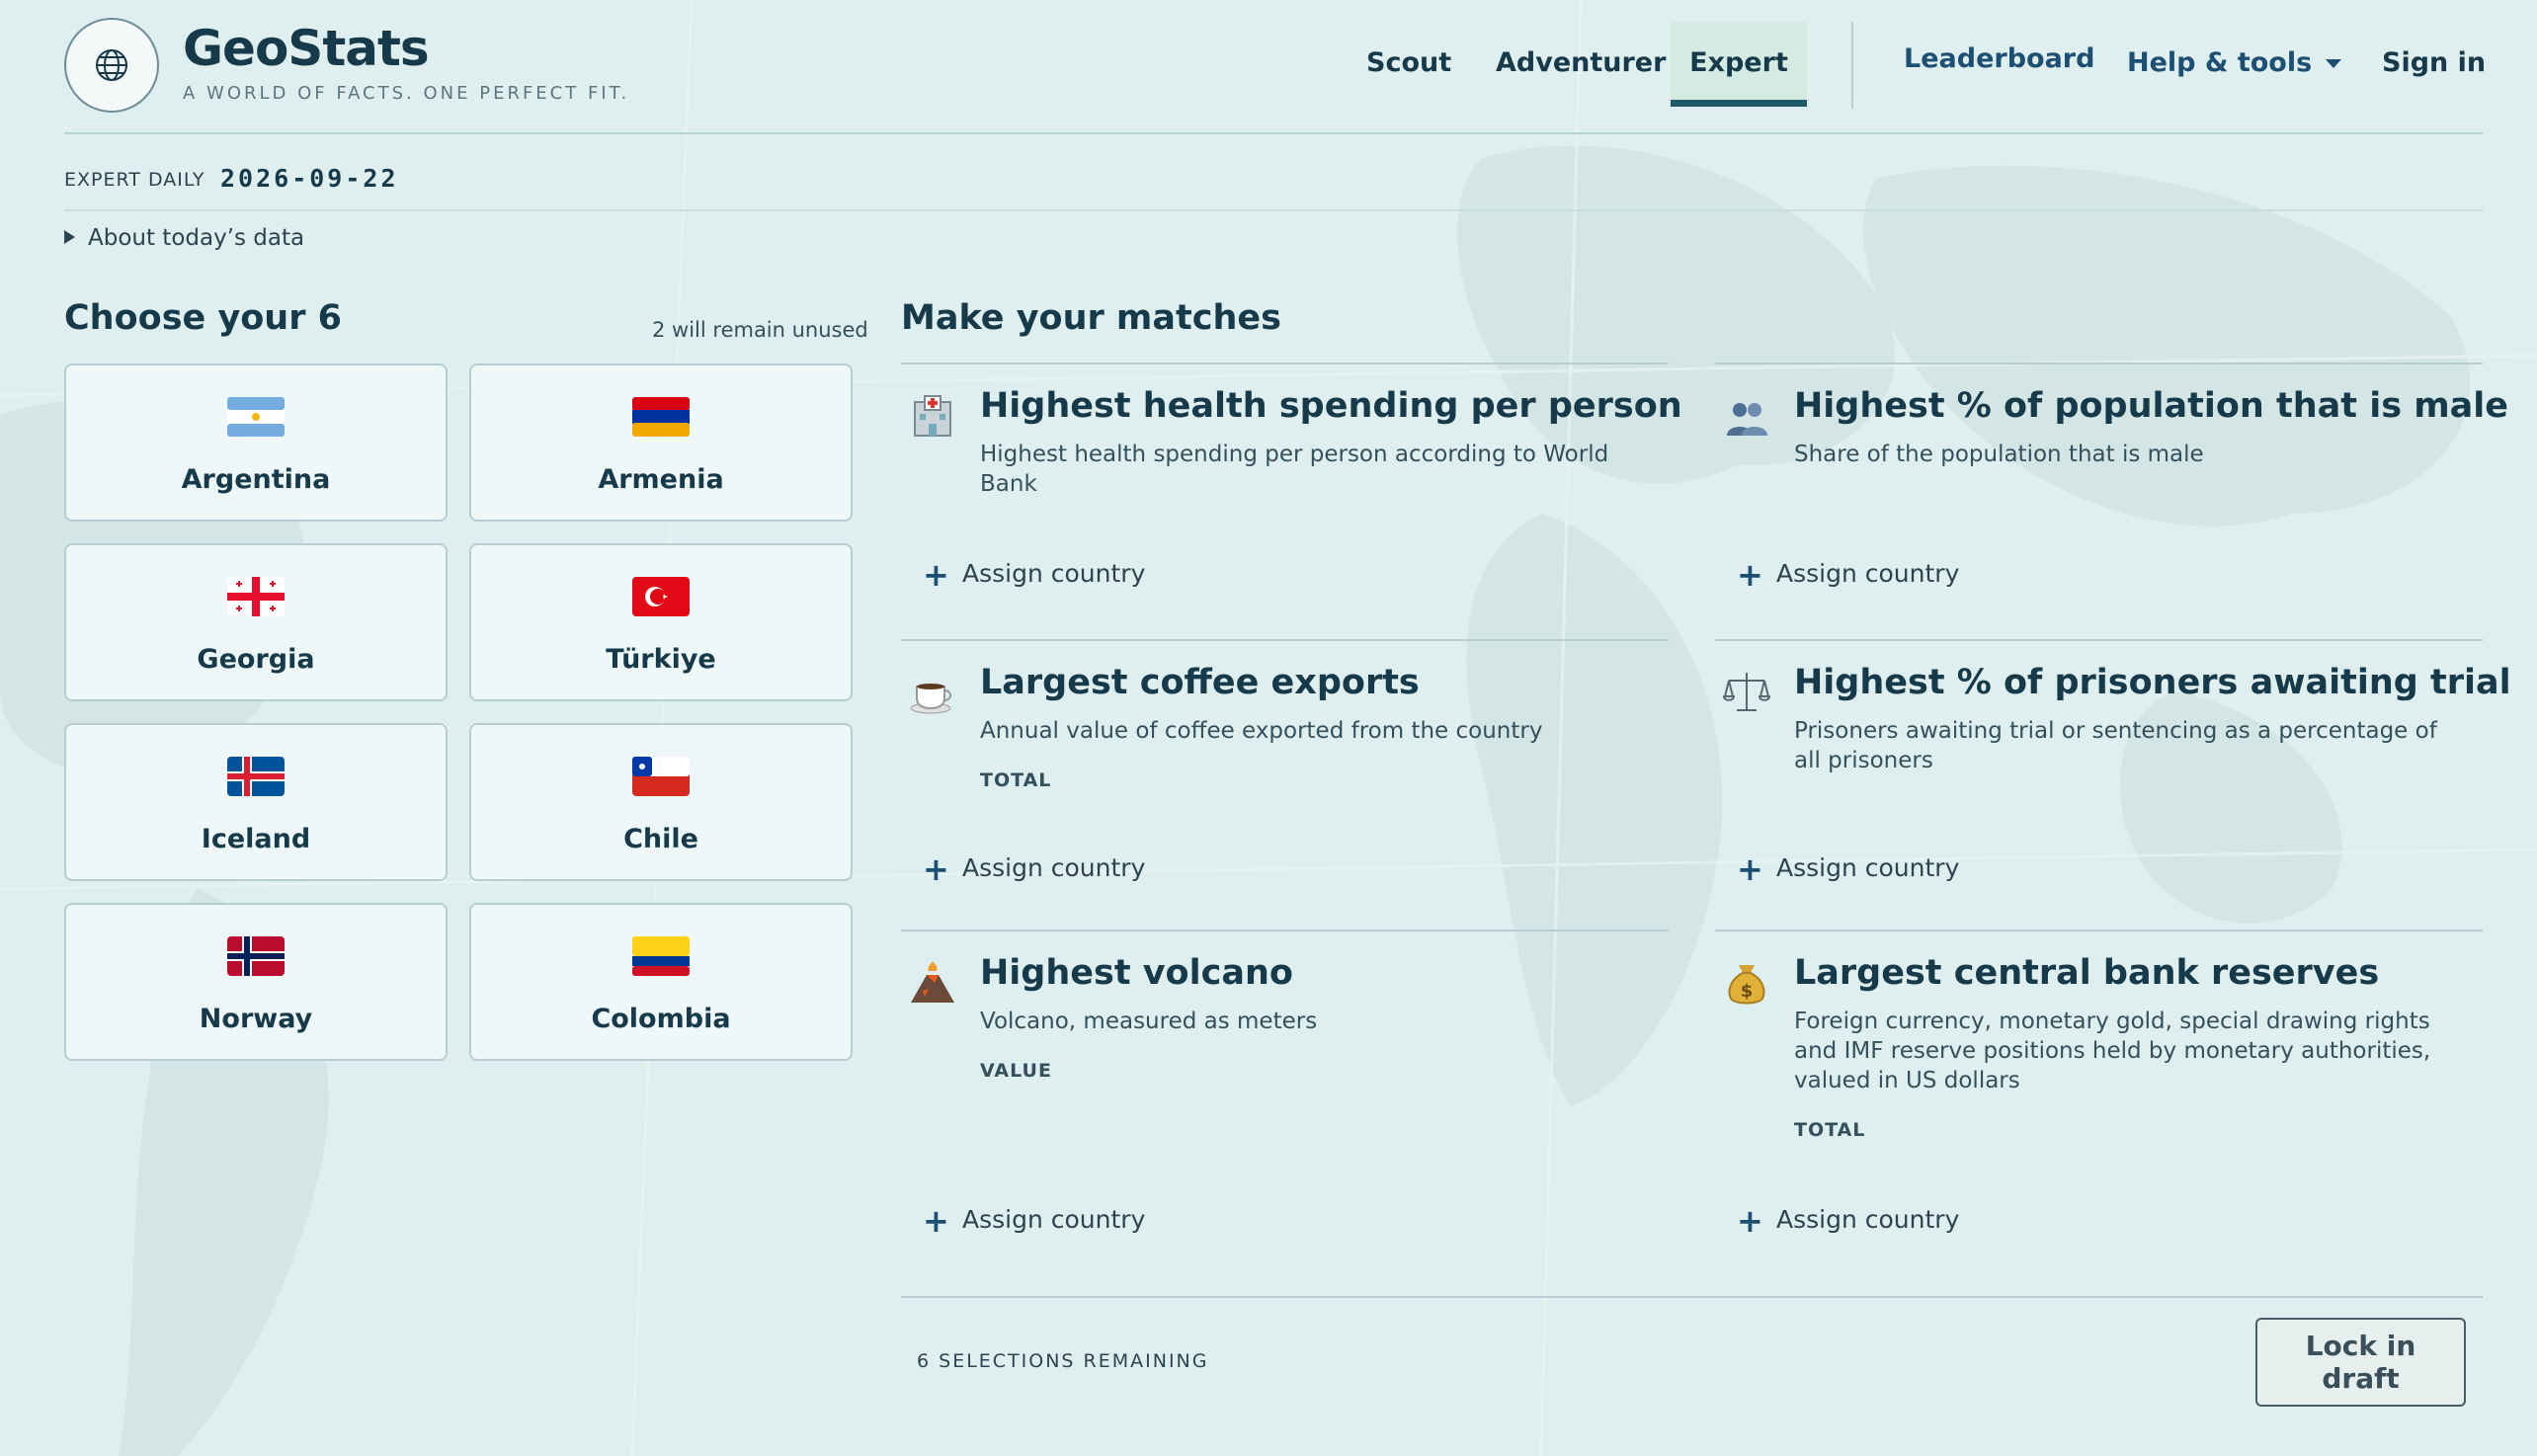  I want to click on globe-logo-icon, so click(111, 65).